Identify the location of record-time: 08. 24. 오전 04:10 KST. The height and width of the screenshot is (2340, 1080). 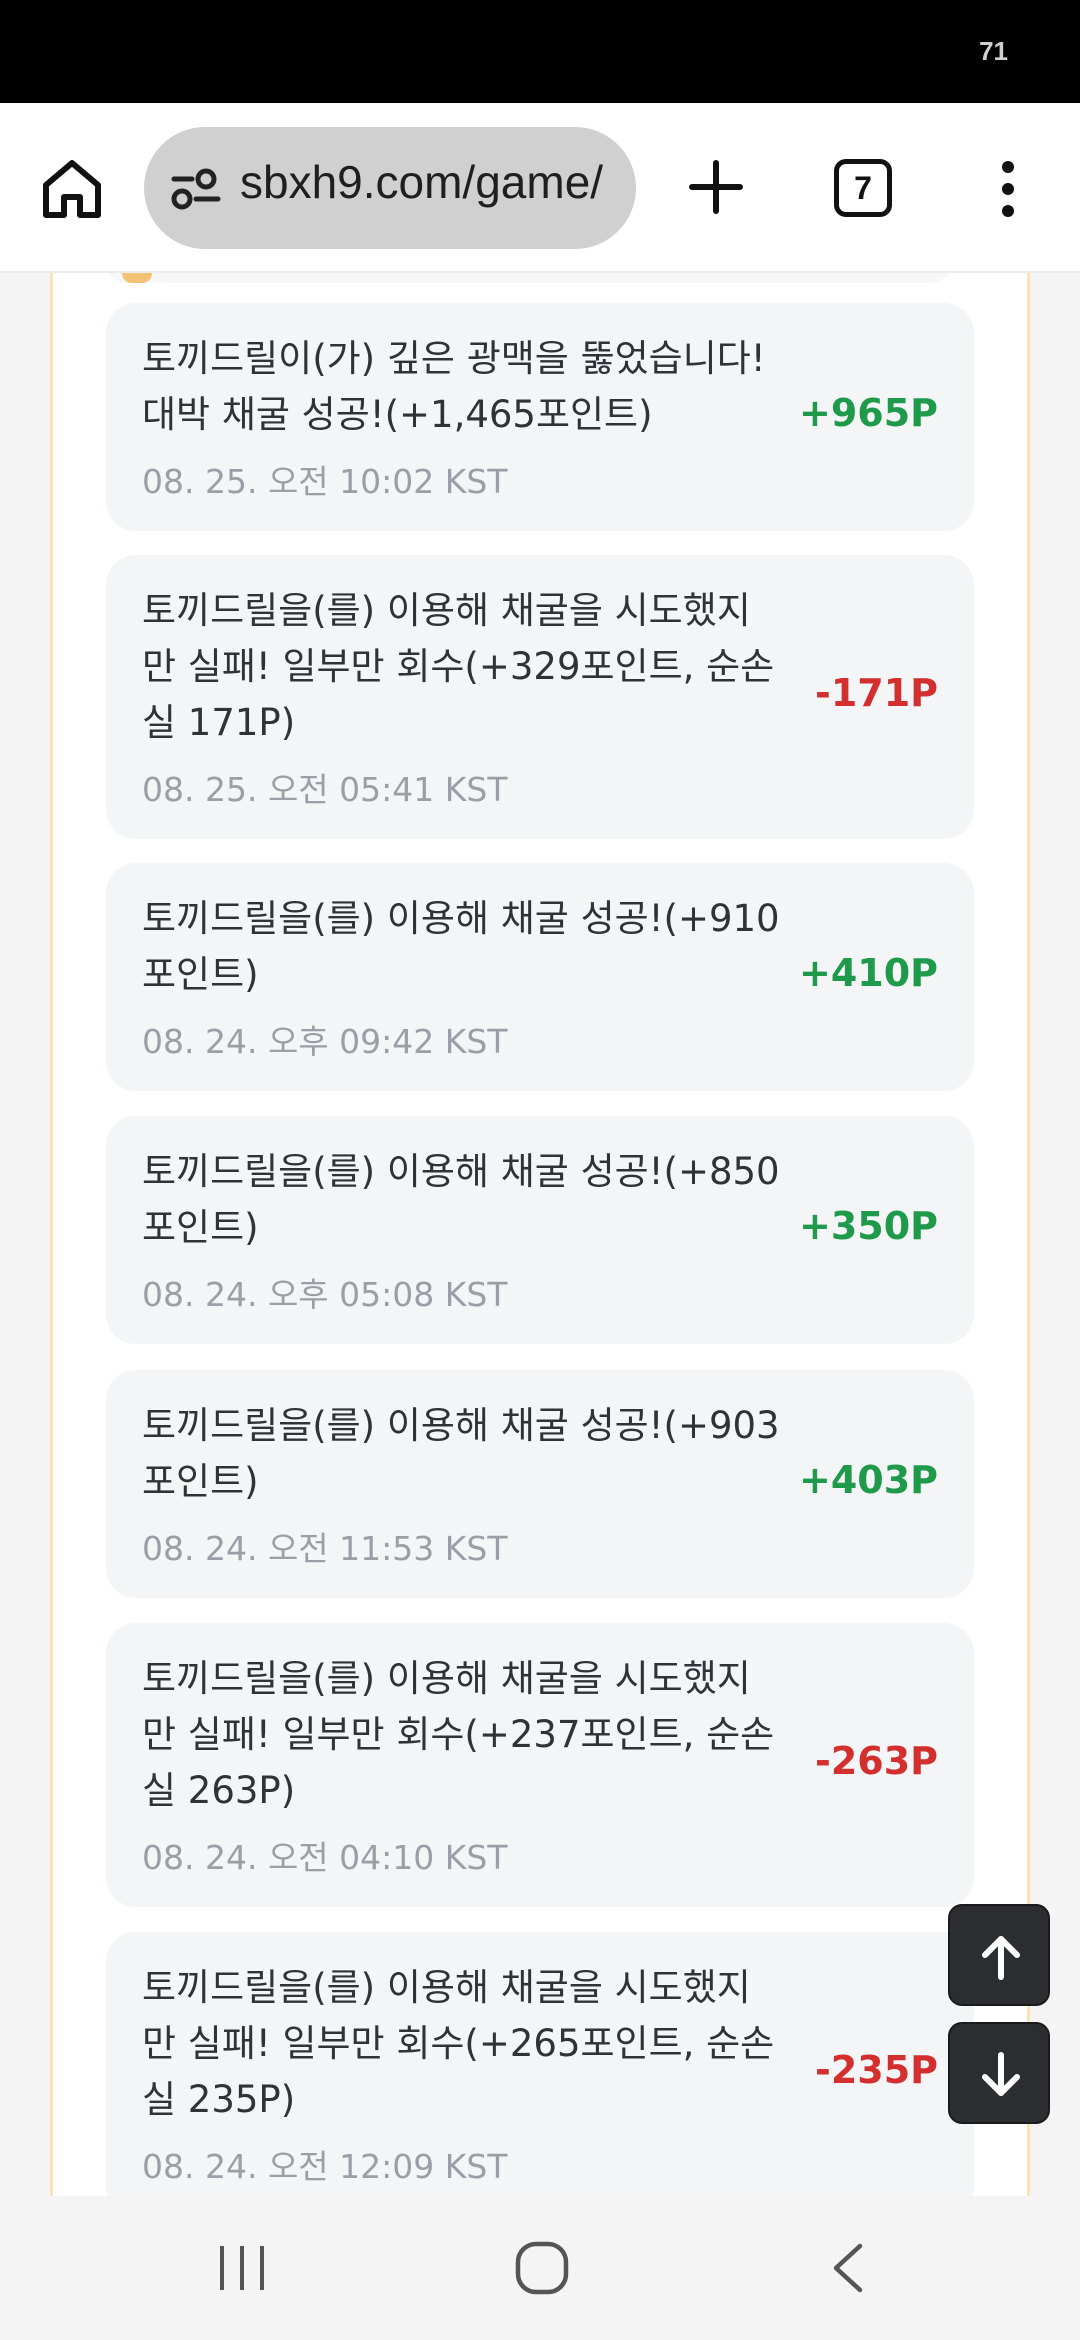
(325, 1857).